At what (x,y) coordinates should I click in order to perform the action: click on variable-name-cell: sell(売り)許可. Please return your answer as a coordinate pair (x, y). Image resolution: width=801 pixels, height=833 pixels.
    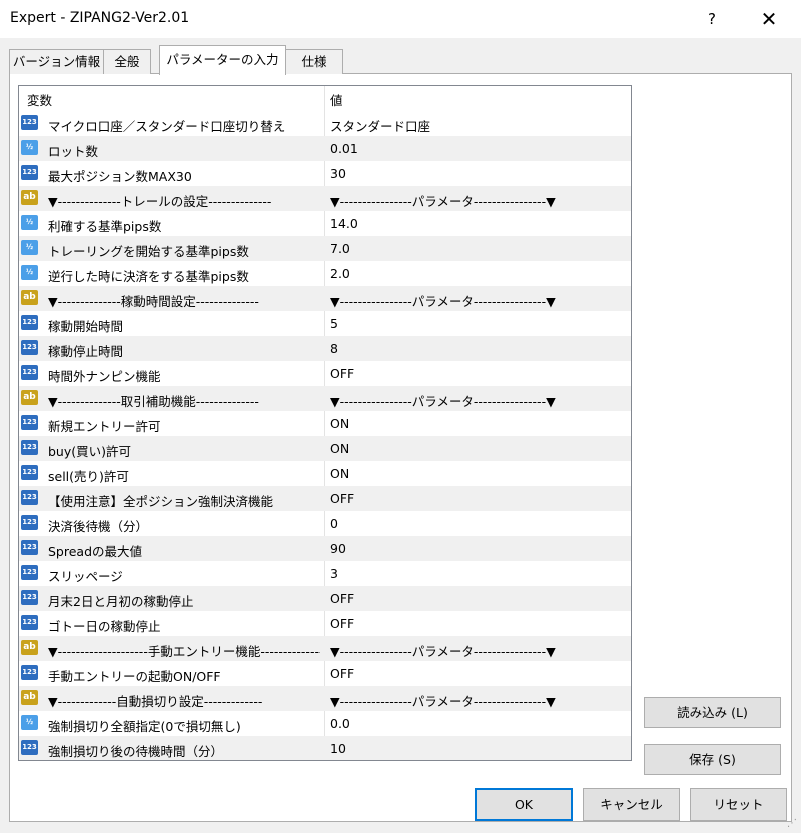
    Looking at the image, I should click on (88, 476).